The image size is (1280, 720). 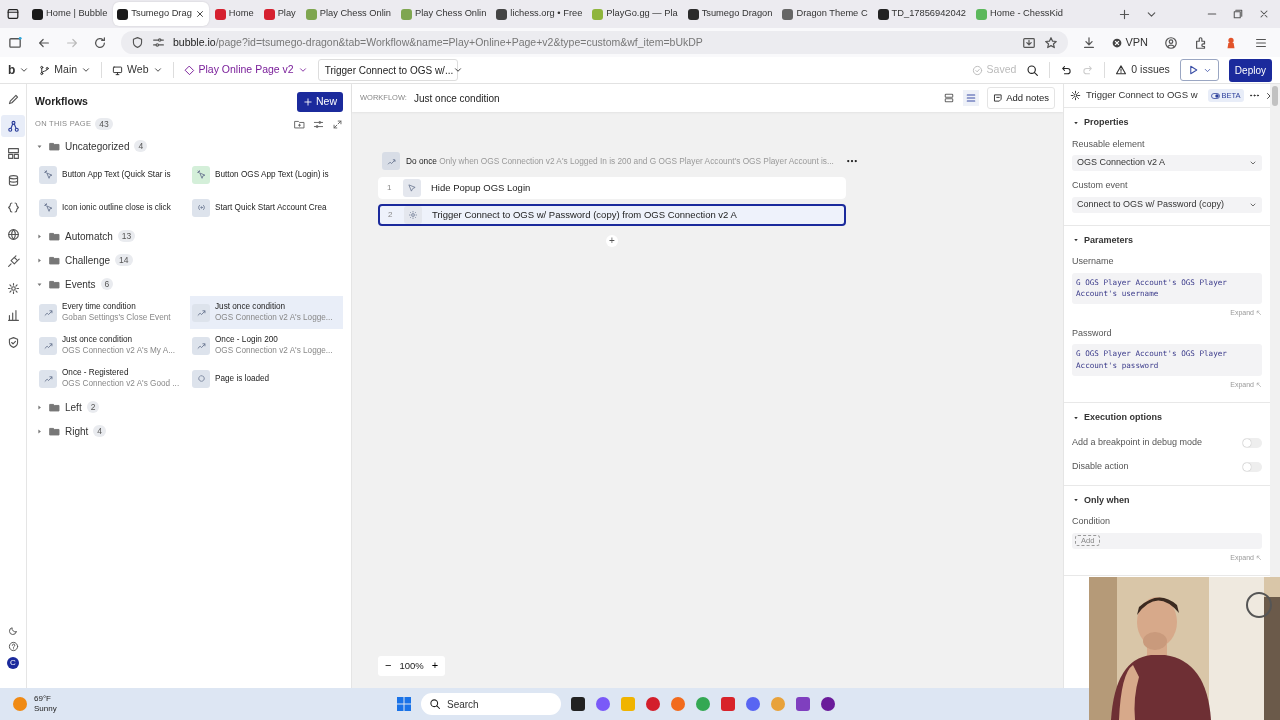 I want to click on section-header: Execution options, so click(x=1167, y=418).